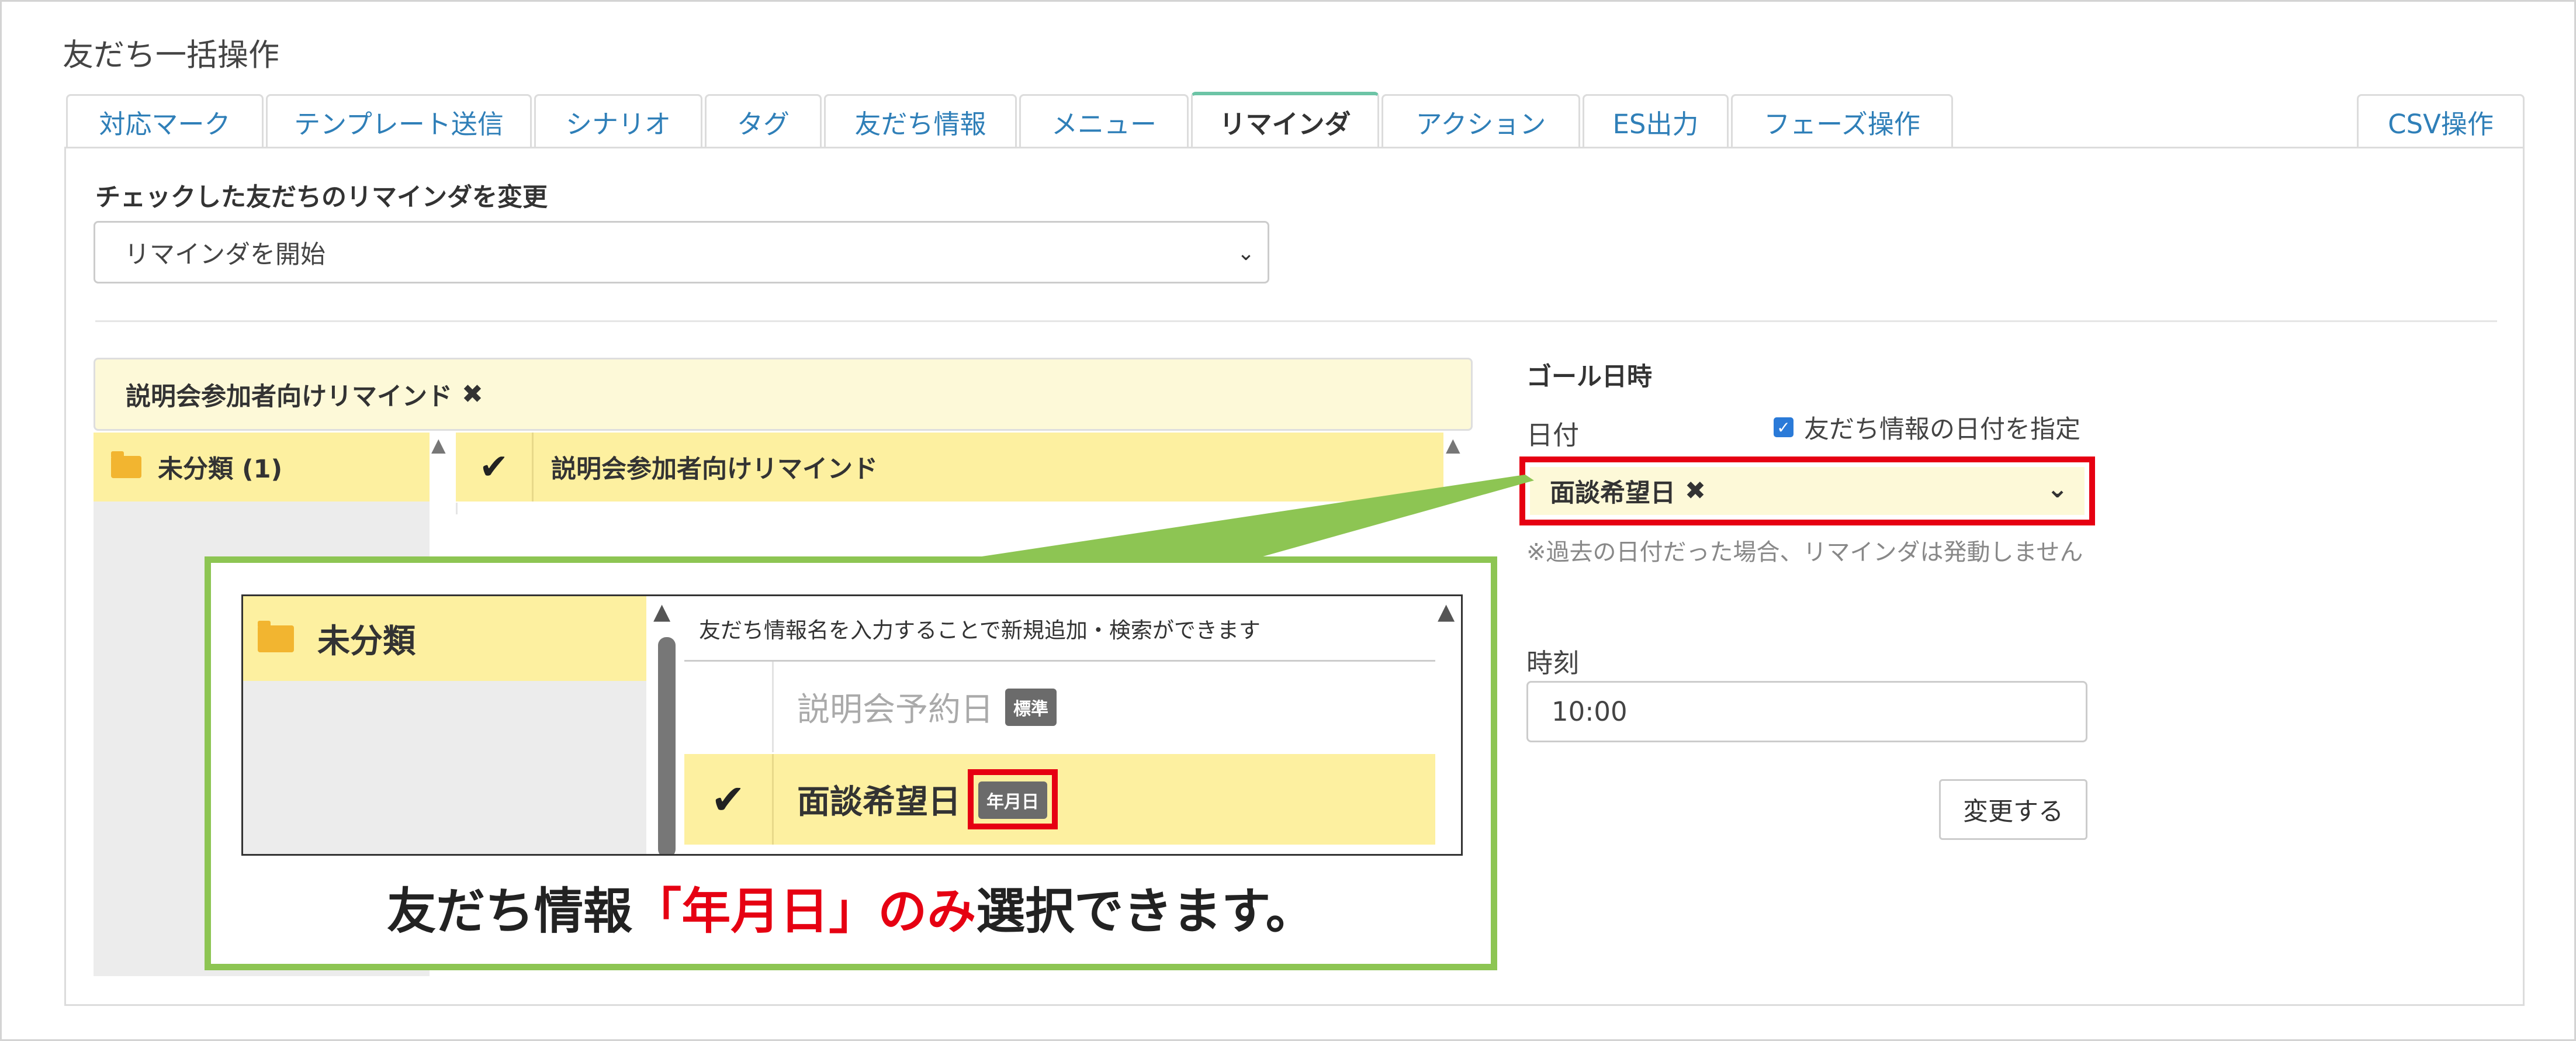 Image resolution: width=2576 pixels, height=1041 pixels. What do you see at coordinates (783, 395) in the screenshot?
I see `selected-reminder: 説明会参加者向けリマインド ✖` at bounding box center [783, 395].